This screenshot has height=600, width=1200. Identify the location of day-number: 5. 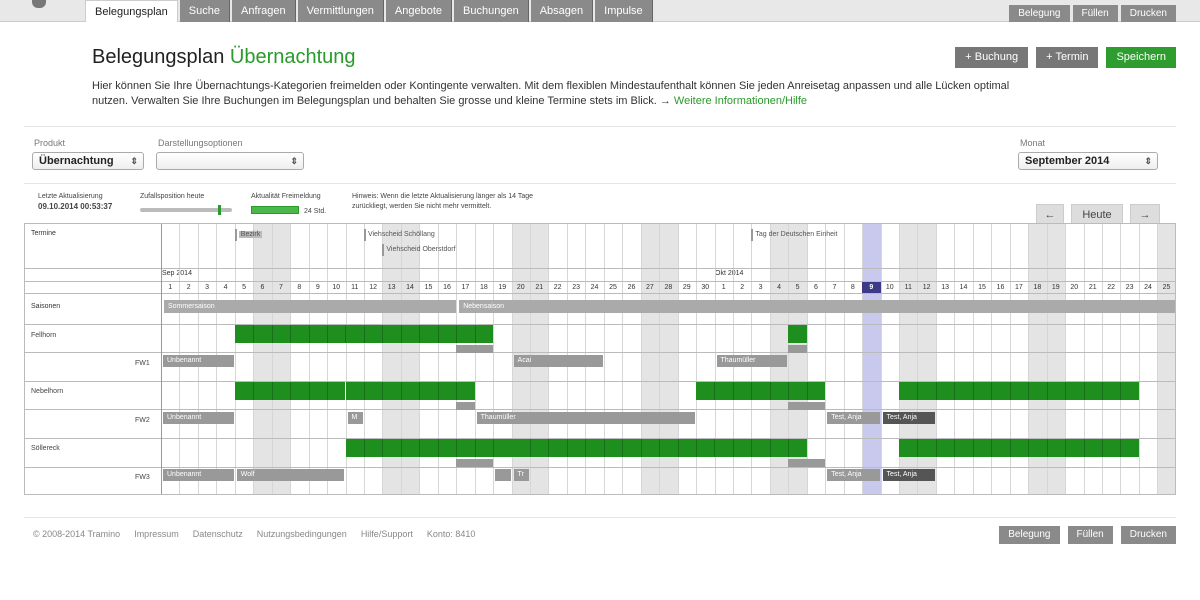
(797, 287).